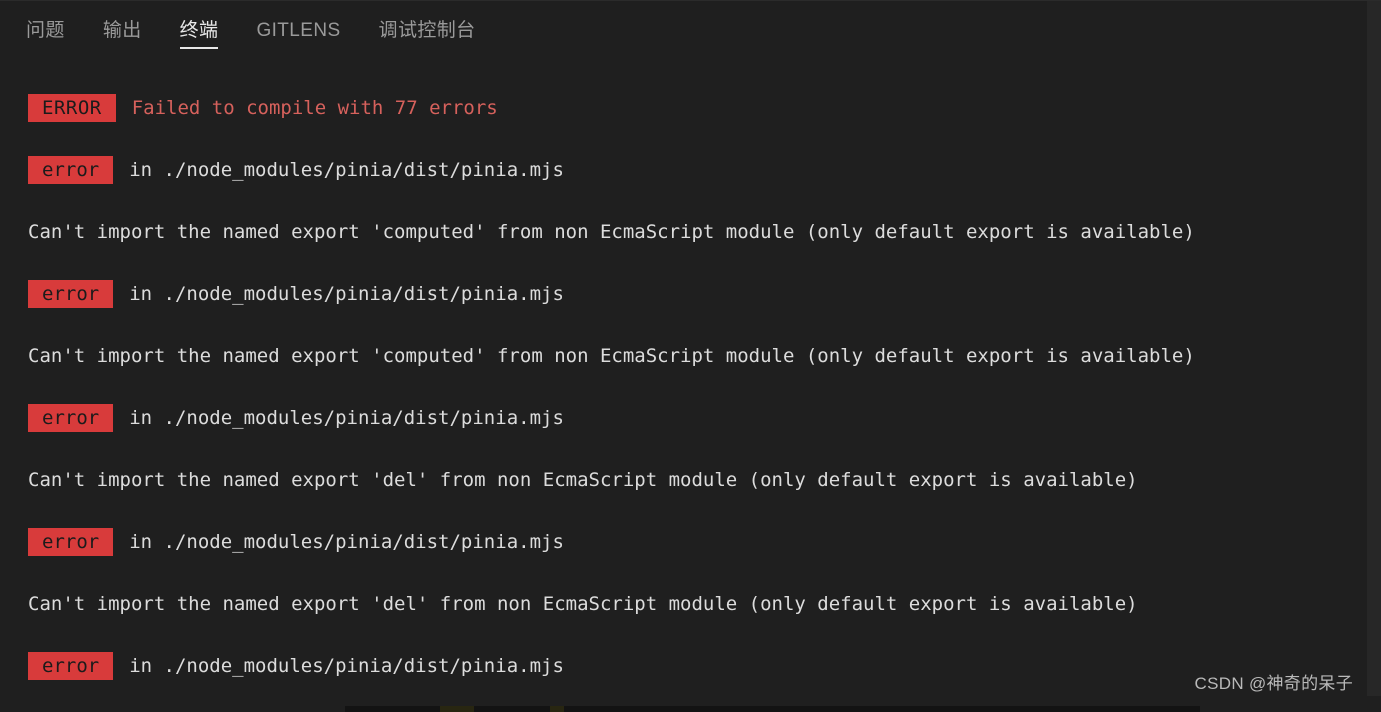 Image resolution: width=1381 pixels, height=712 pixels. What do you see at coordinates (72, 108) in the screenshot?
I see `error-badge-upper: ERROR` at bounding box center [72, 108].